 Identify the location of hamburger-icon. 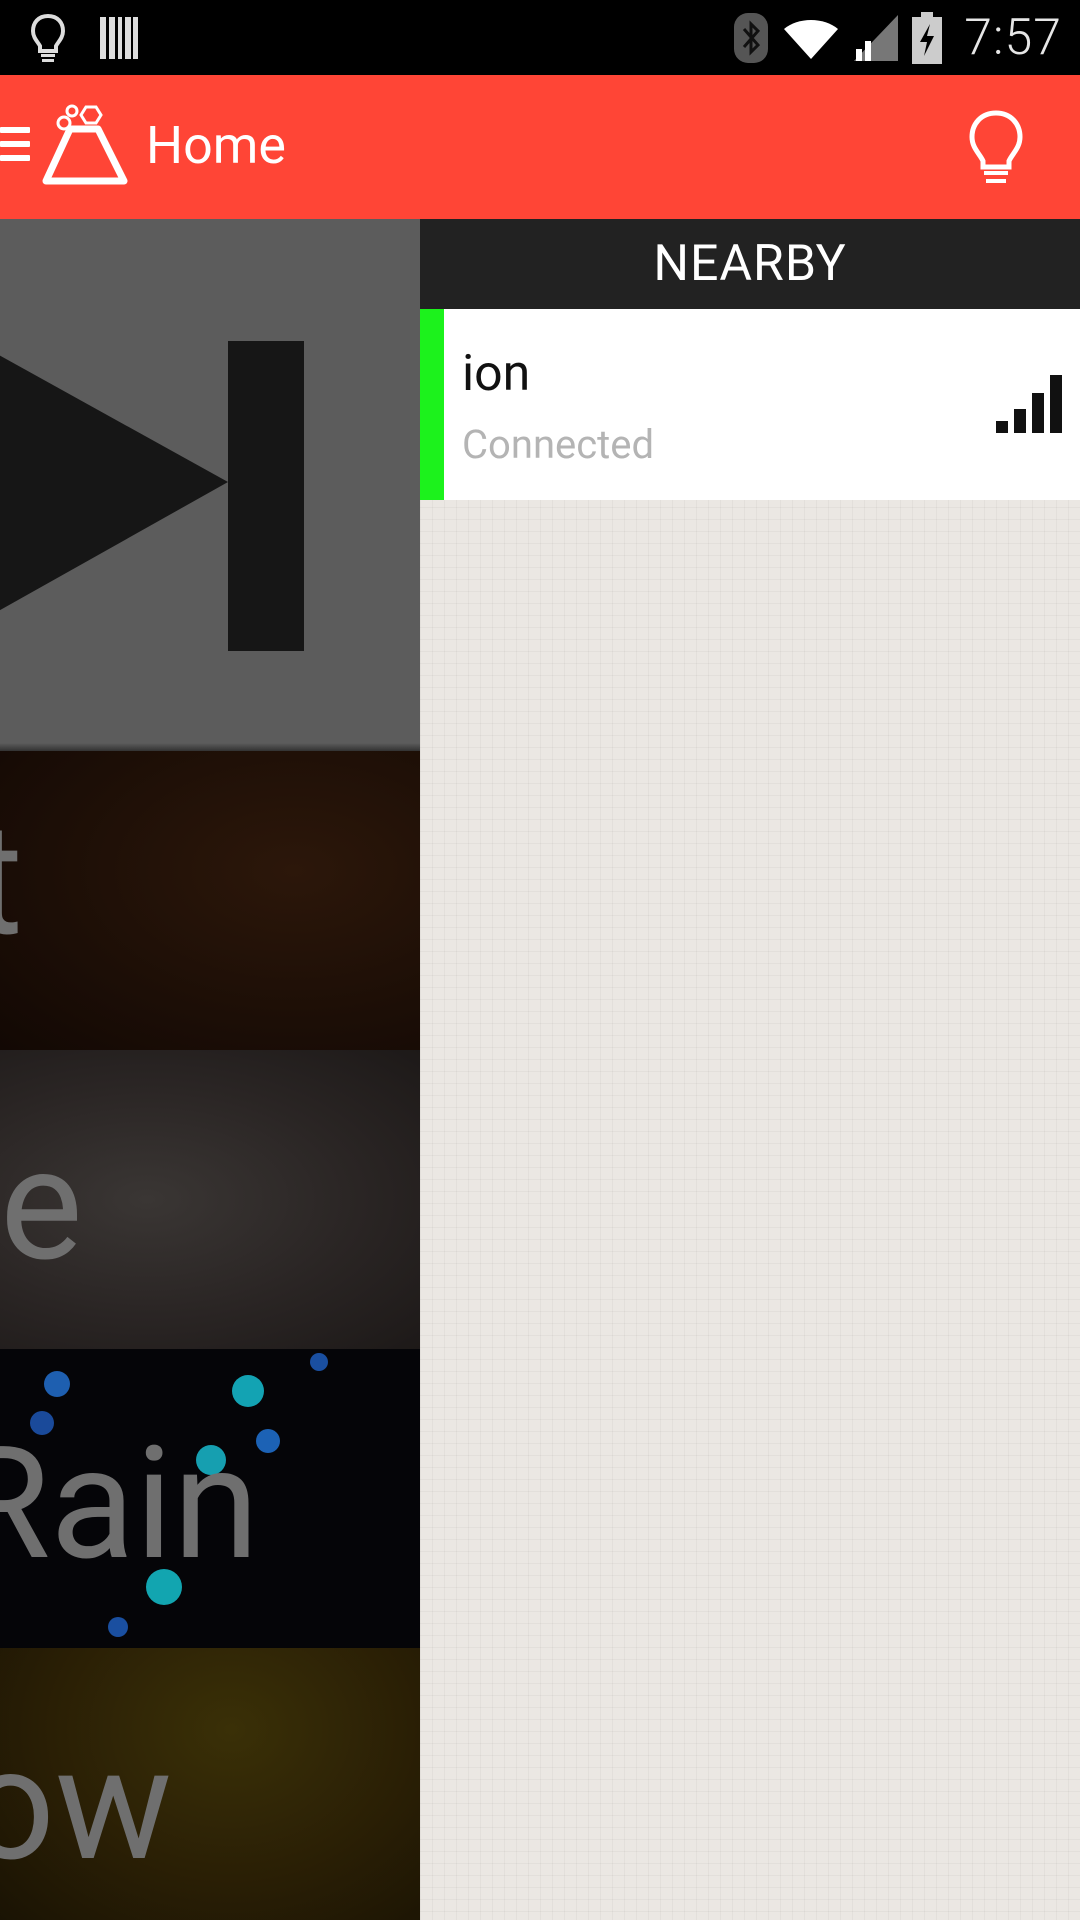
(15, 147).